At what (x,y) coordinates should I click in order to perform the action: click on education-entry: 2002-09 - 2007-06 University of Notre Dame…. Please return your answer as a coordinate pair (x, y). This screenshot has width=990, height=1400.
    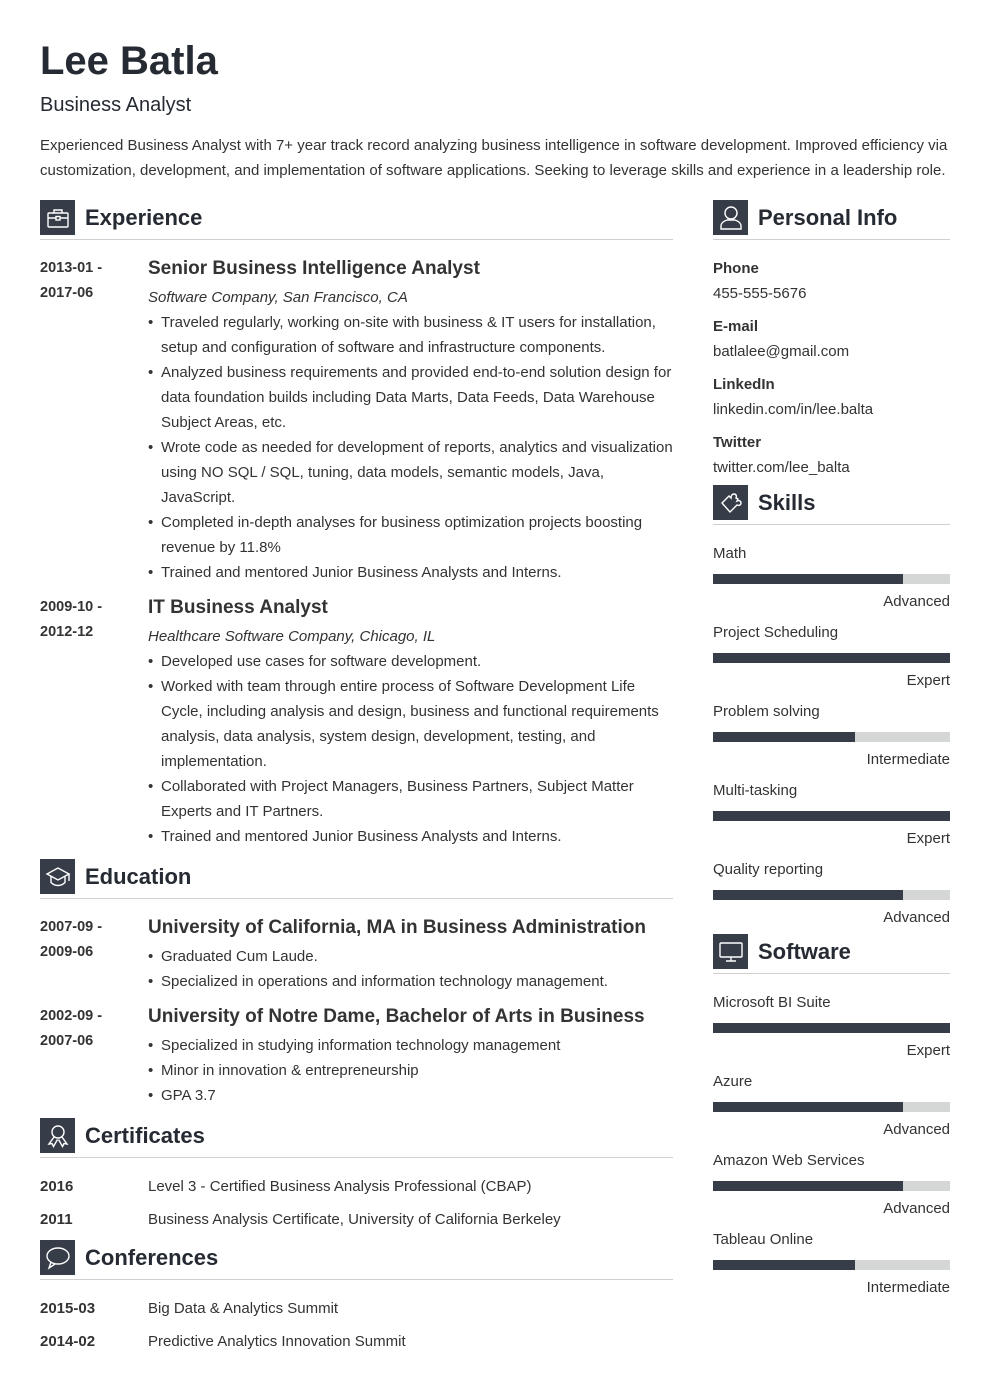
    Looking at the image, I should click on (356, 1056).